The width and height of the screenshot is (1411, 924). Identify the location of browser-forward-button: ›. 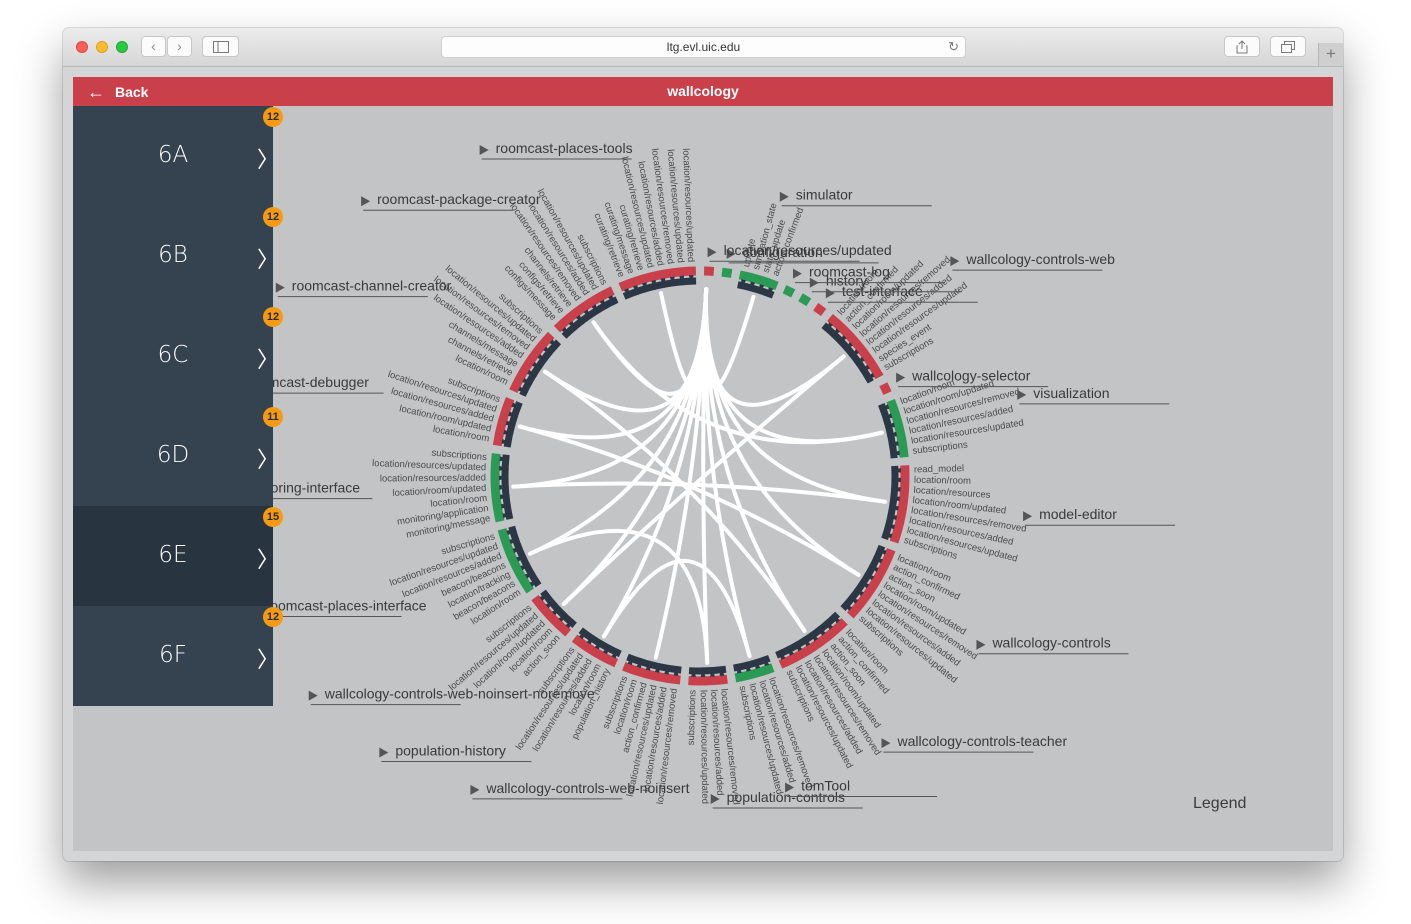
(179, 46).